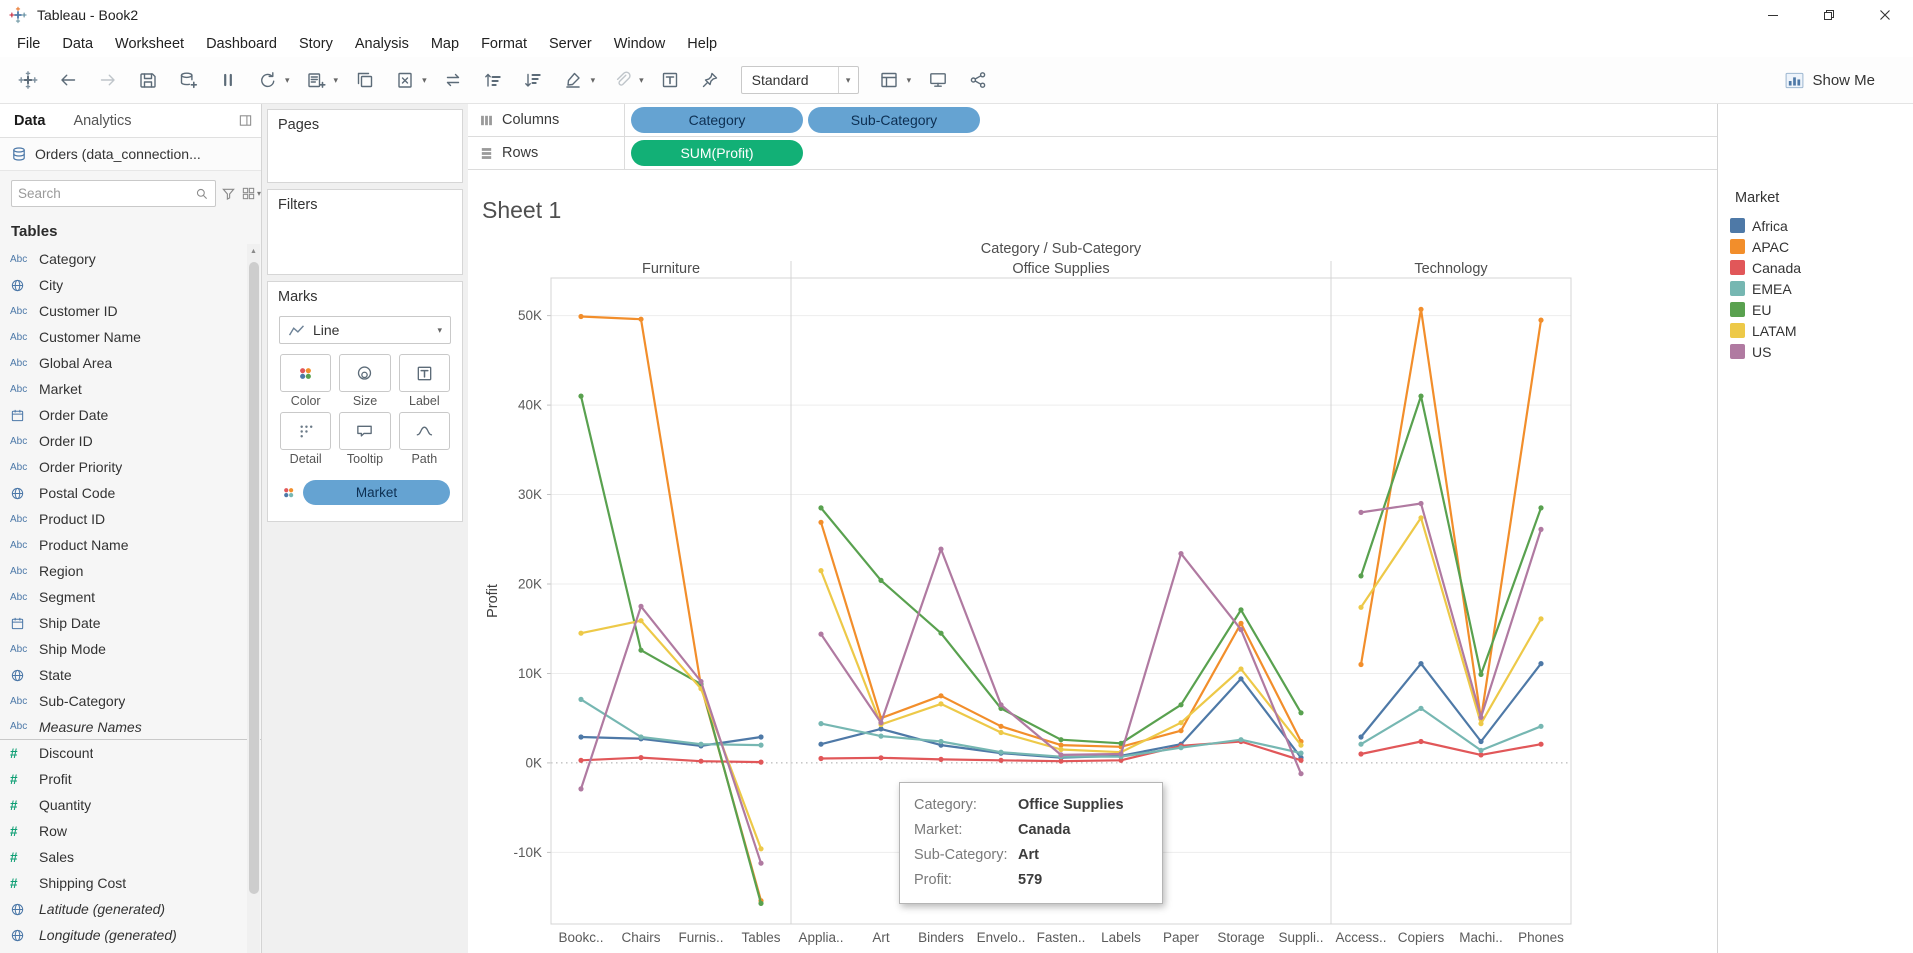 The image size is (1913, 953). Describe the element at coordinates (1773, 15) in the screenshot. I see `minimize-button` at that location.